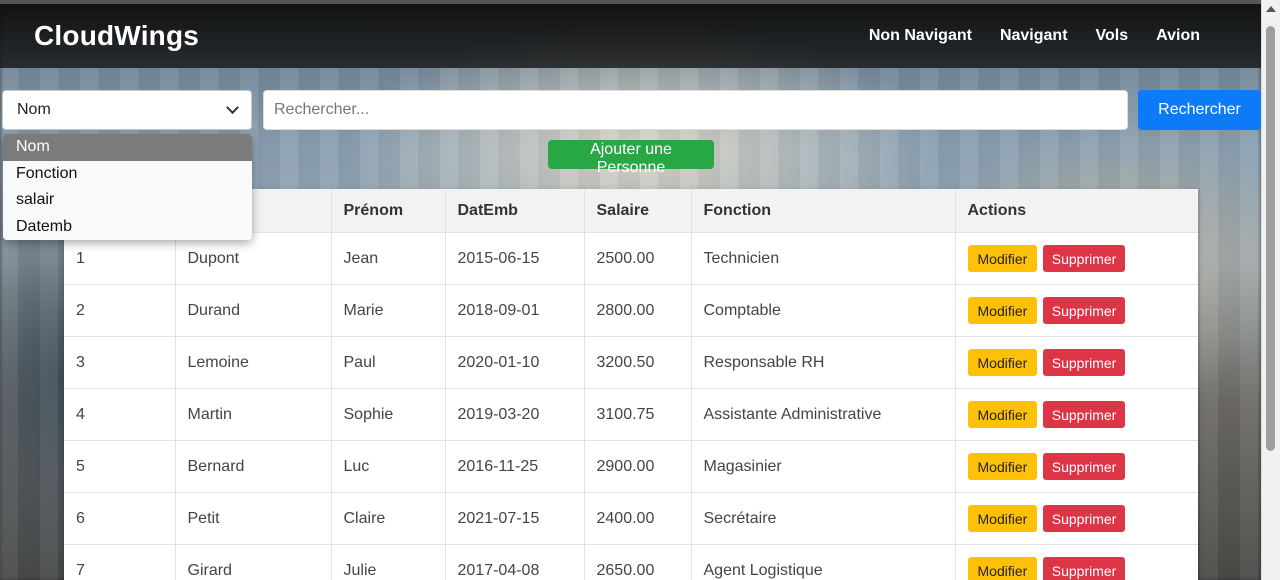  What do you see at coordinates (823, 310) in the screenshot?
I see `cell-fonction: Comptable` at bounding box center [823, 310].